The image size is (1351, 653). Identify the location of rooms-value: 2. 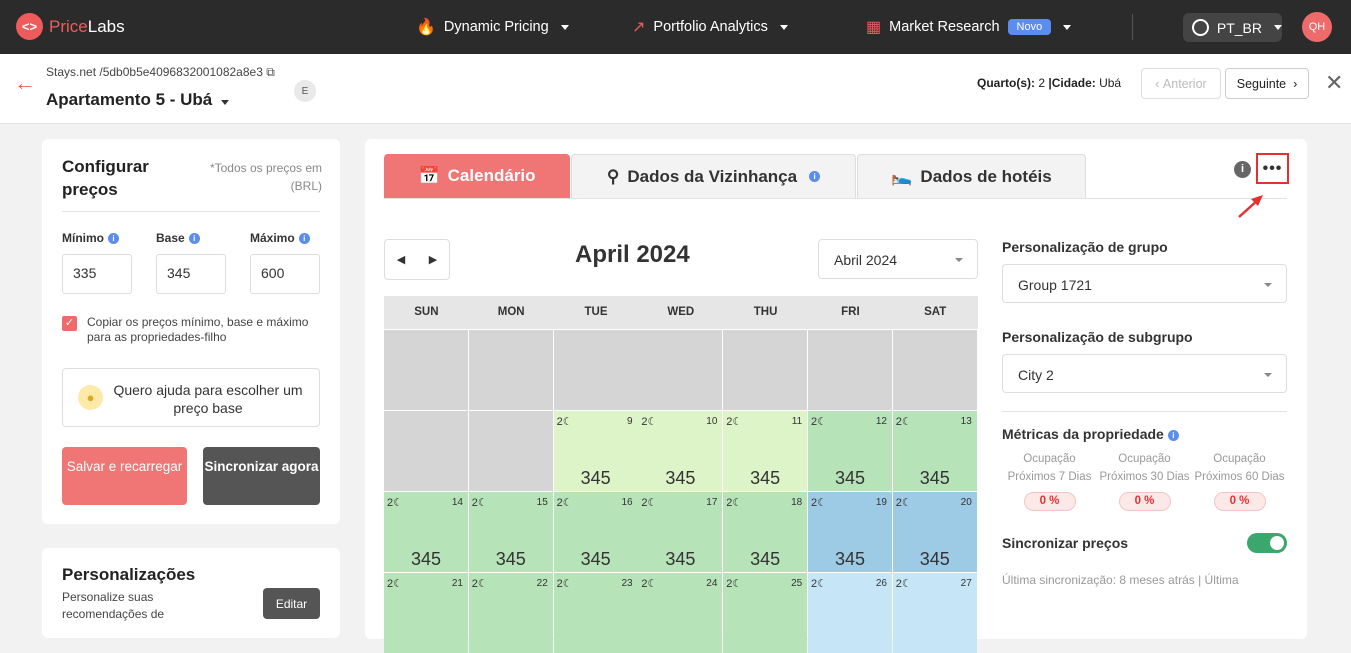
(1042, 83).